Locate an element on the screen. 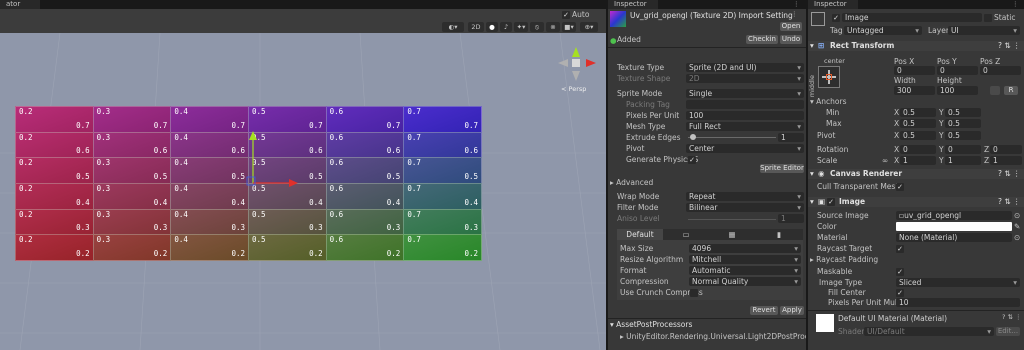 The image size is (1024, 350). pos-y-field: 0 is located at coordinates (957, 70).